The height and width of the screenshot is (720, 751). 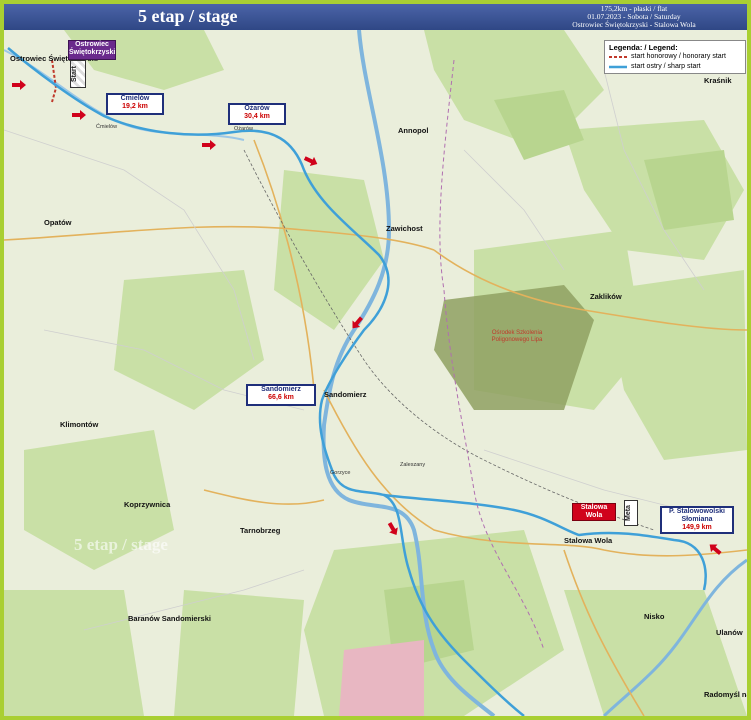 What do you see at coordinates (147, 504) in the screenshot?
I see `place-koprzywnica: Koprzywnica` at bounding box center [147, 504].